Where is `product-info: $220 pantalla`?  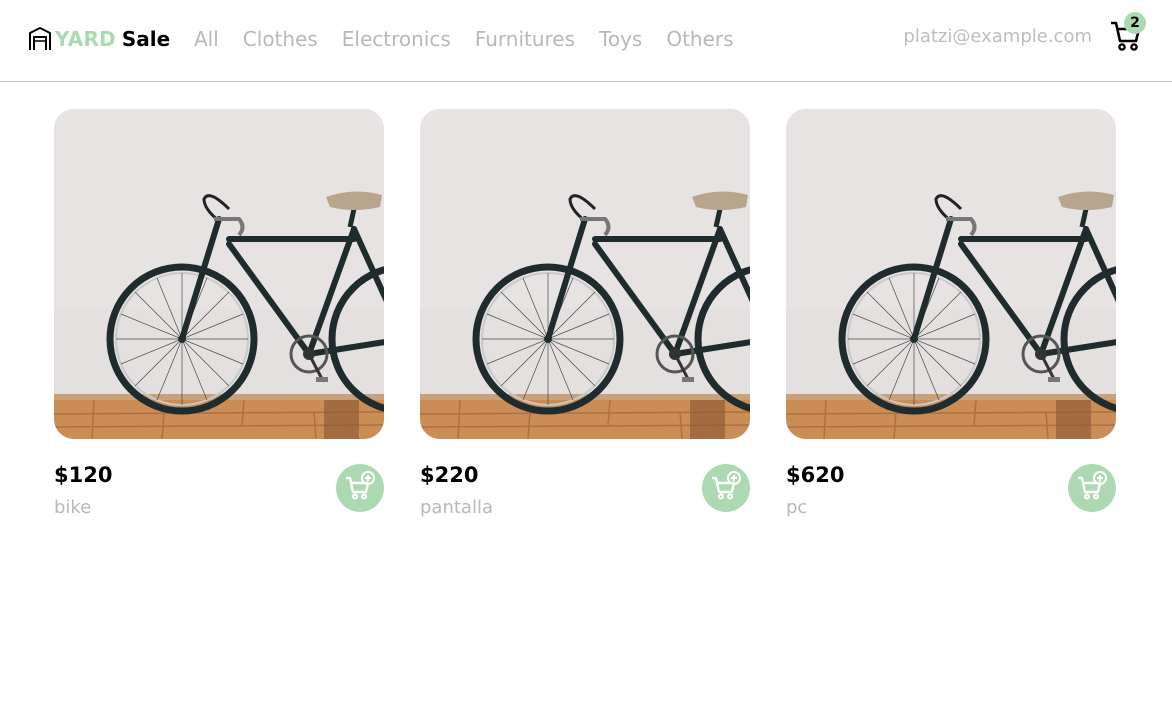 product-info: $220 pantalla is located at coordinates (585, 479).